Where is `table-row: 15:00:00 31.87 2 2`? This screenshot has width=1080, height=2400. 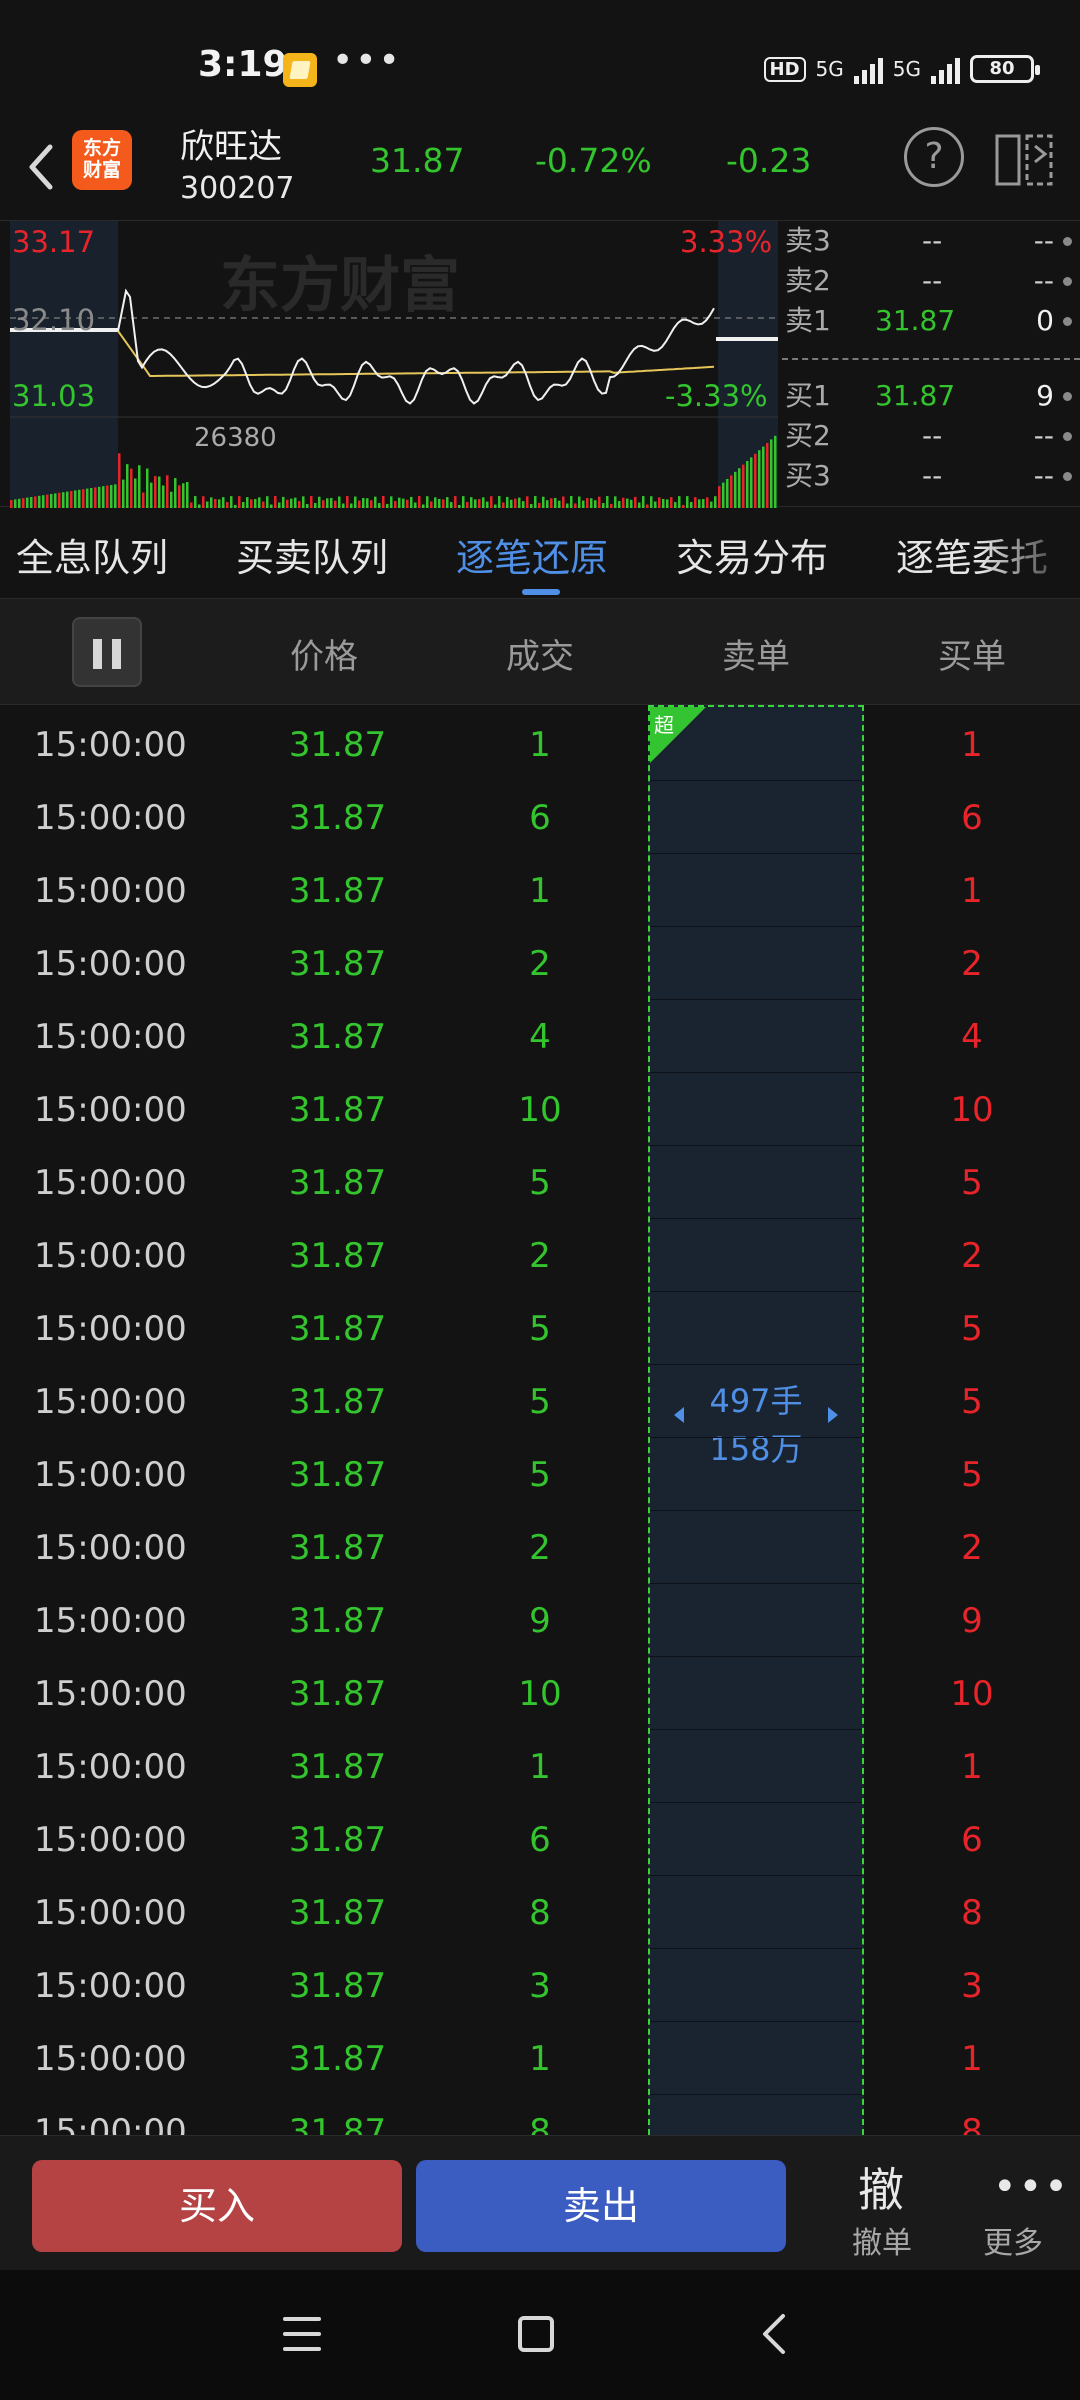 table-row: 15:00:00 31.87 2 2 is located at coordinates (540, 1544).